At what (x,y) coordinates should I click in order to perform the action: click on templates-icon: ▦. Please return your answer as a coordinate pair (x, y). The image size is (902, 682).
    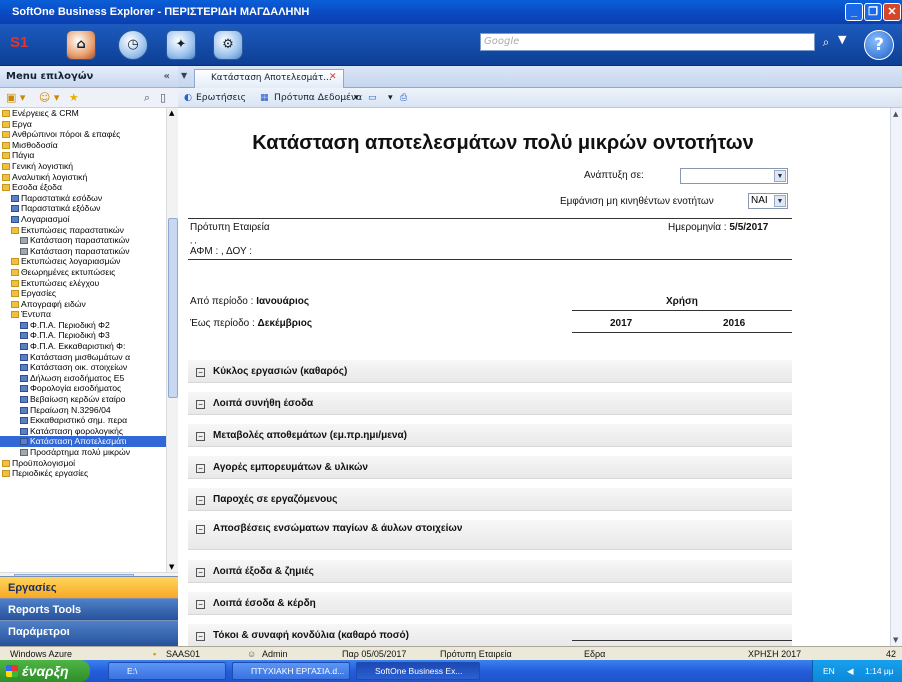
    Looking at the image, I should click on (264, 98).